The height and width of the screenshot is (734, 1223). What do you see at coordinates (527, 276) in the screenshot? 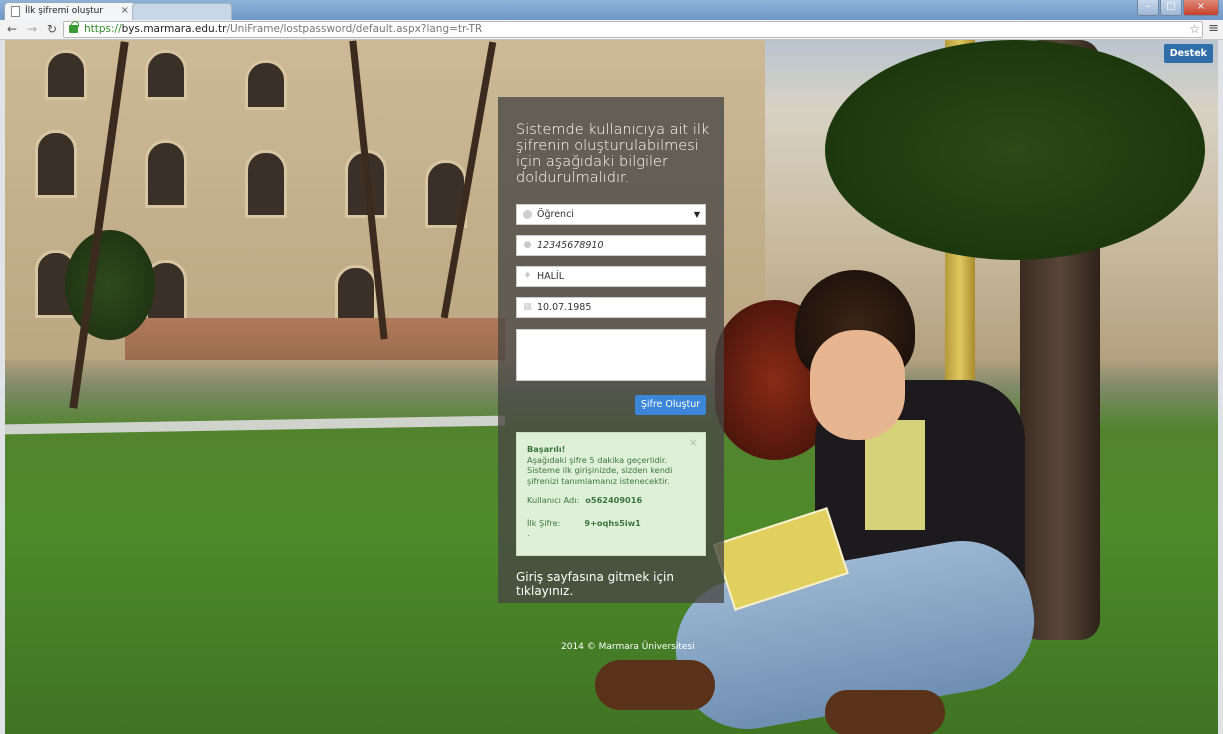
I see `person-icon: ♦` at bounding box center [527, 276].